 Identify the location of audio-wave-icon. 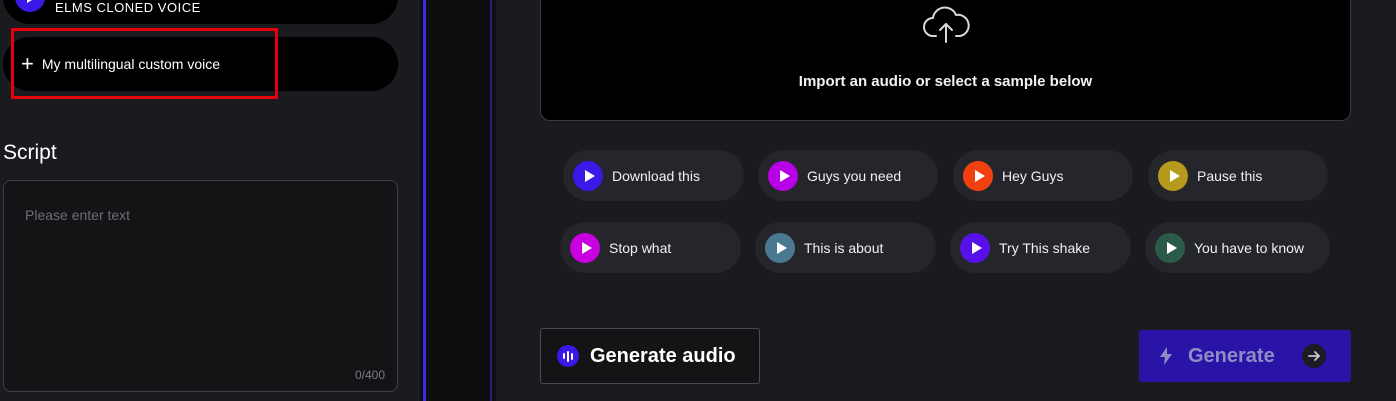
(568, 356).